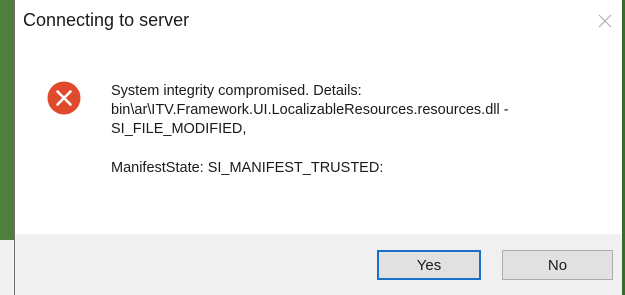 This screenshot has width=625, height=295. Describe the element at coordinates (236, 91) in the screenshot. I see `message-line-1: System integrity compromised. Details:` at that location.